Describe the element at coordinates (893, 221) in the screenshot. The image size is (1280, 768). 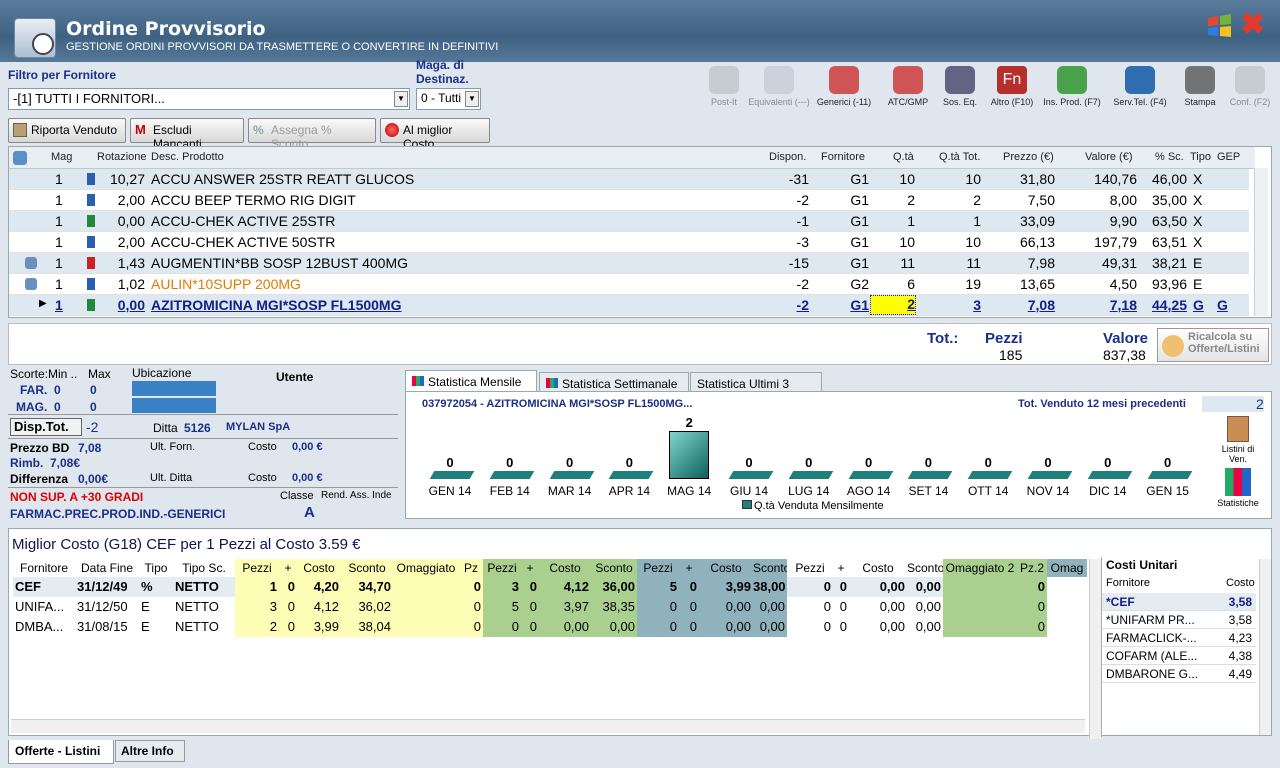
I see `cell-qta: 1` at that location.